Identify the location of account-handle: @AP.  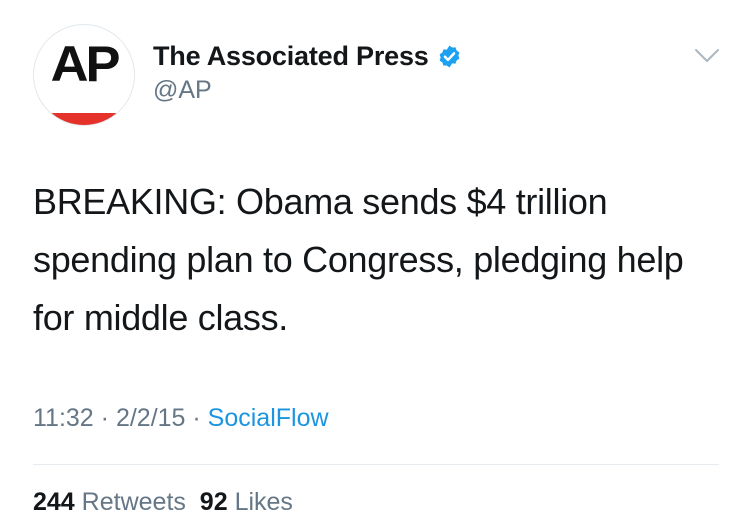
(182, 90).